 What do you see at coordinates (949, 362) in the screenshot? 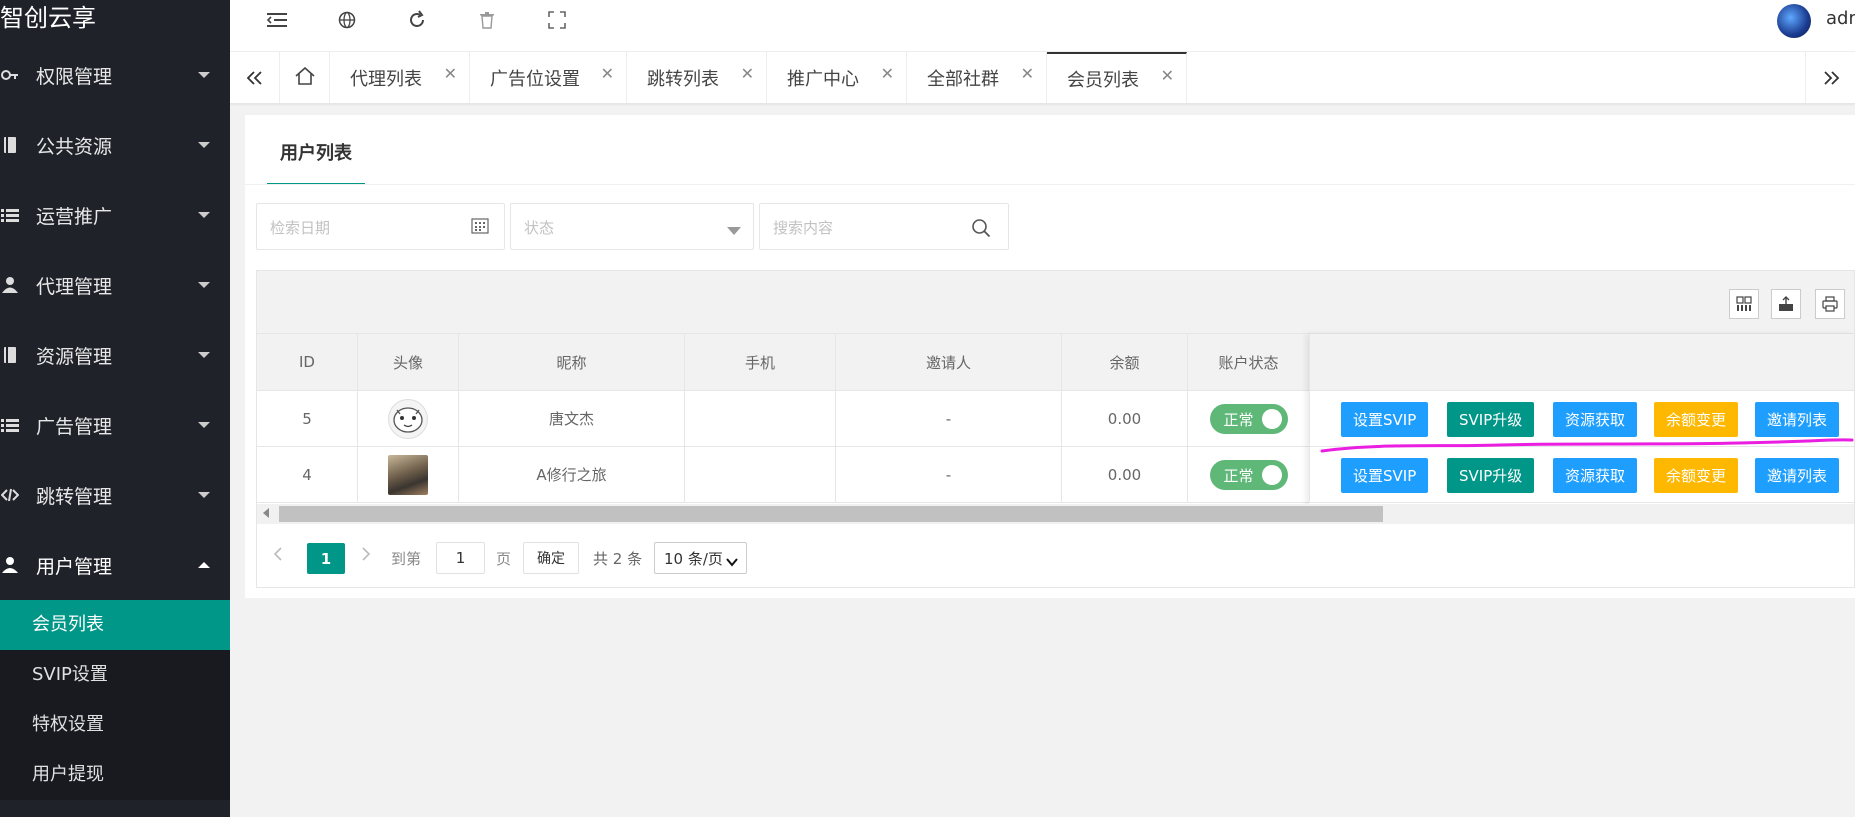
I see `column-header-inviter: 邀请人` at bounding box center [949, 362].